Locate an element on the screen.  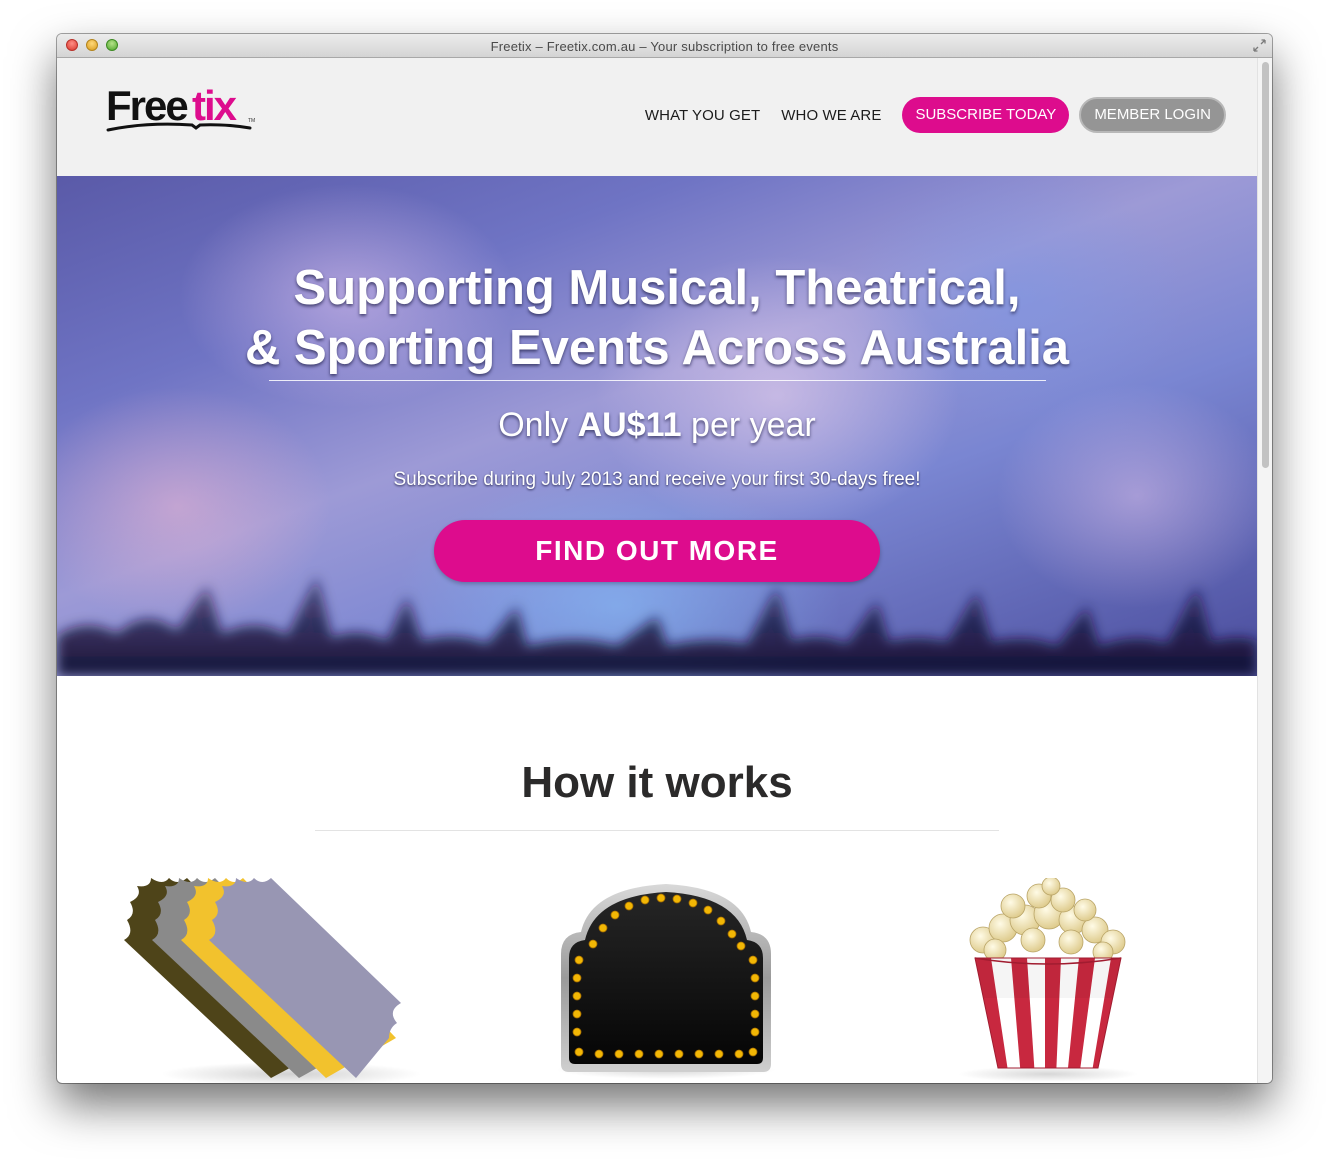
freetix-logo: Free tix TM is located at coordinates (183, 111).